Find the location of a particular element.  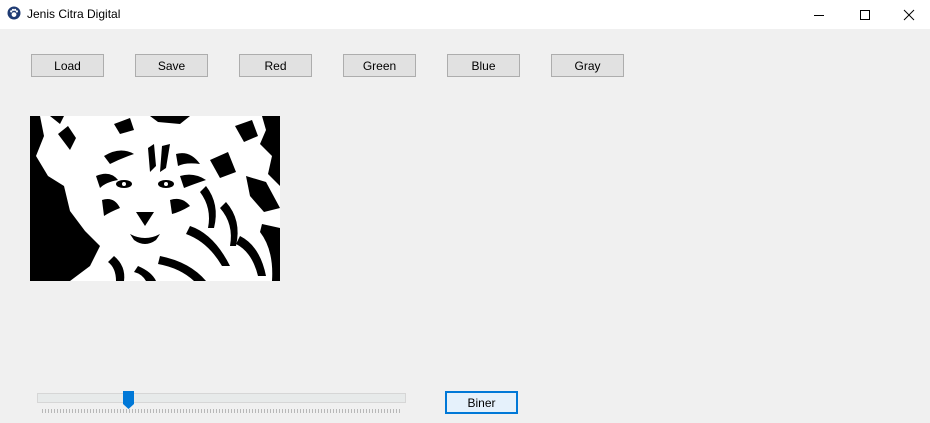

blue-button: Blue is located at coordinates (483, 65).